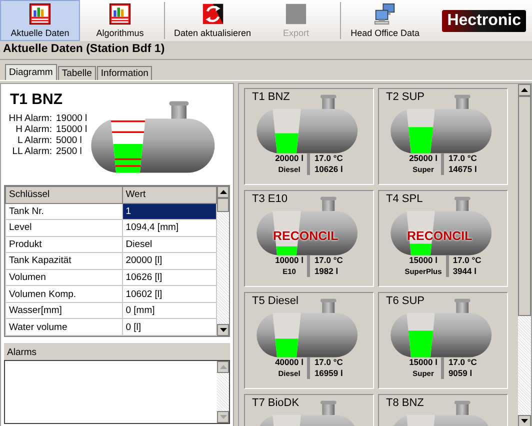  I want to click on value-cell: 20000 [l], so click(169, 261).